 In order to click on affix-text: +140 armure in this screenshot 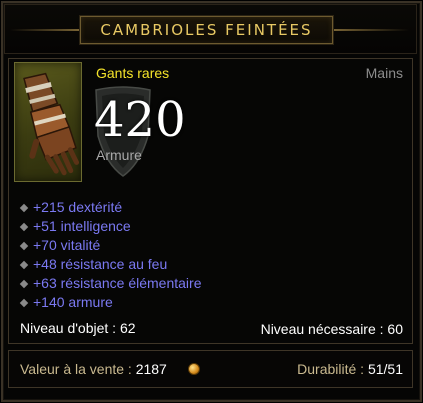, I will do `click(73, 302)`.